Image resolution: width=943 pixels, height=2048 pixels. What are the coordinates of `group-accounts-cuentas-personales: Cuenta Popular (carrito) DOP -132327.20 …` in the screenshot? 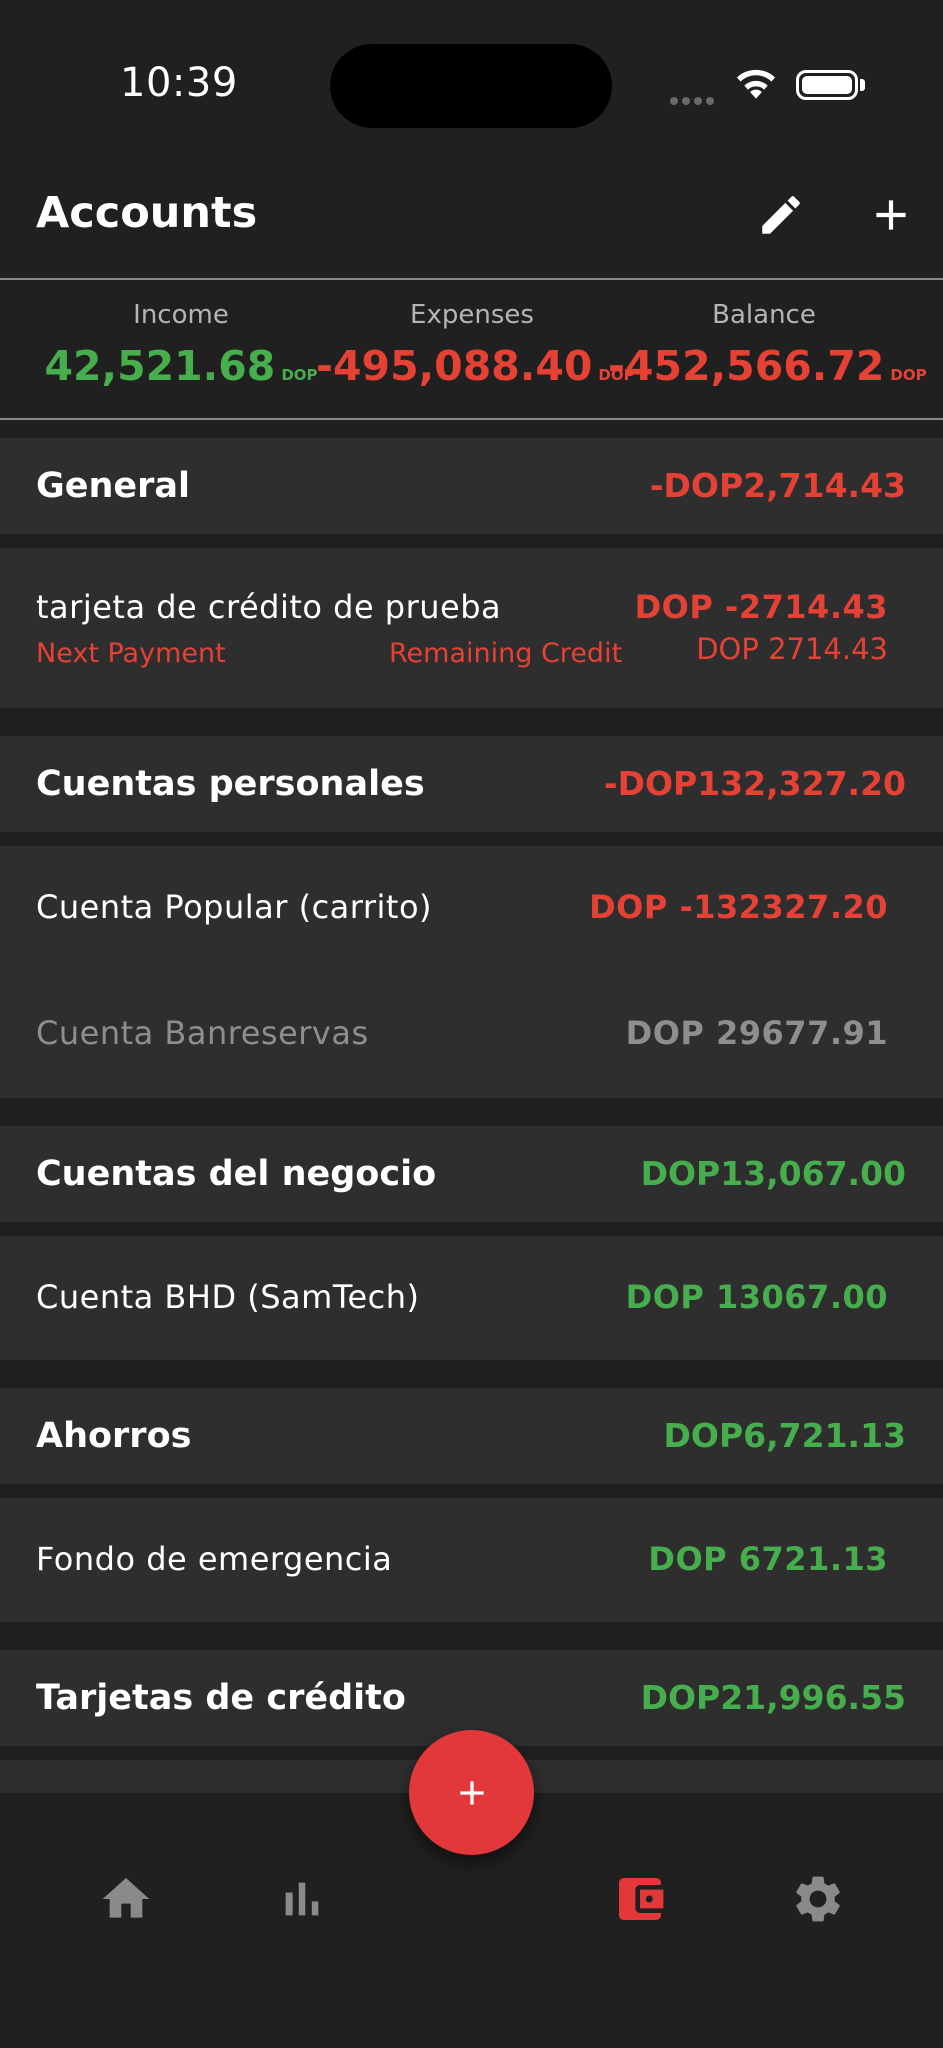 It's located at (471, 972).